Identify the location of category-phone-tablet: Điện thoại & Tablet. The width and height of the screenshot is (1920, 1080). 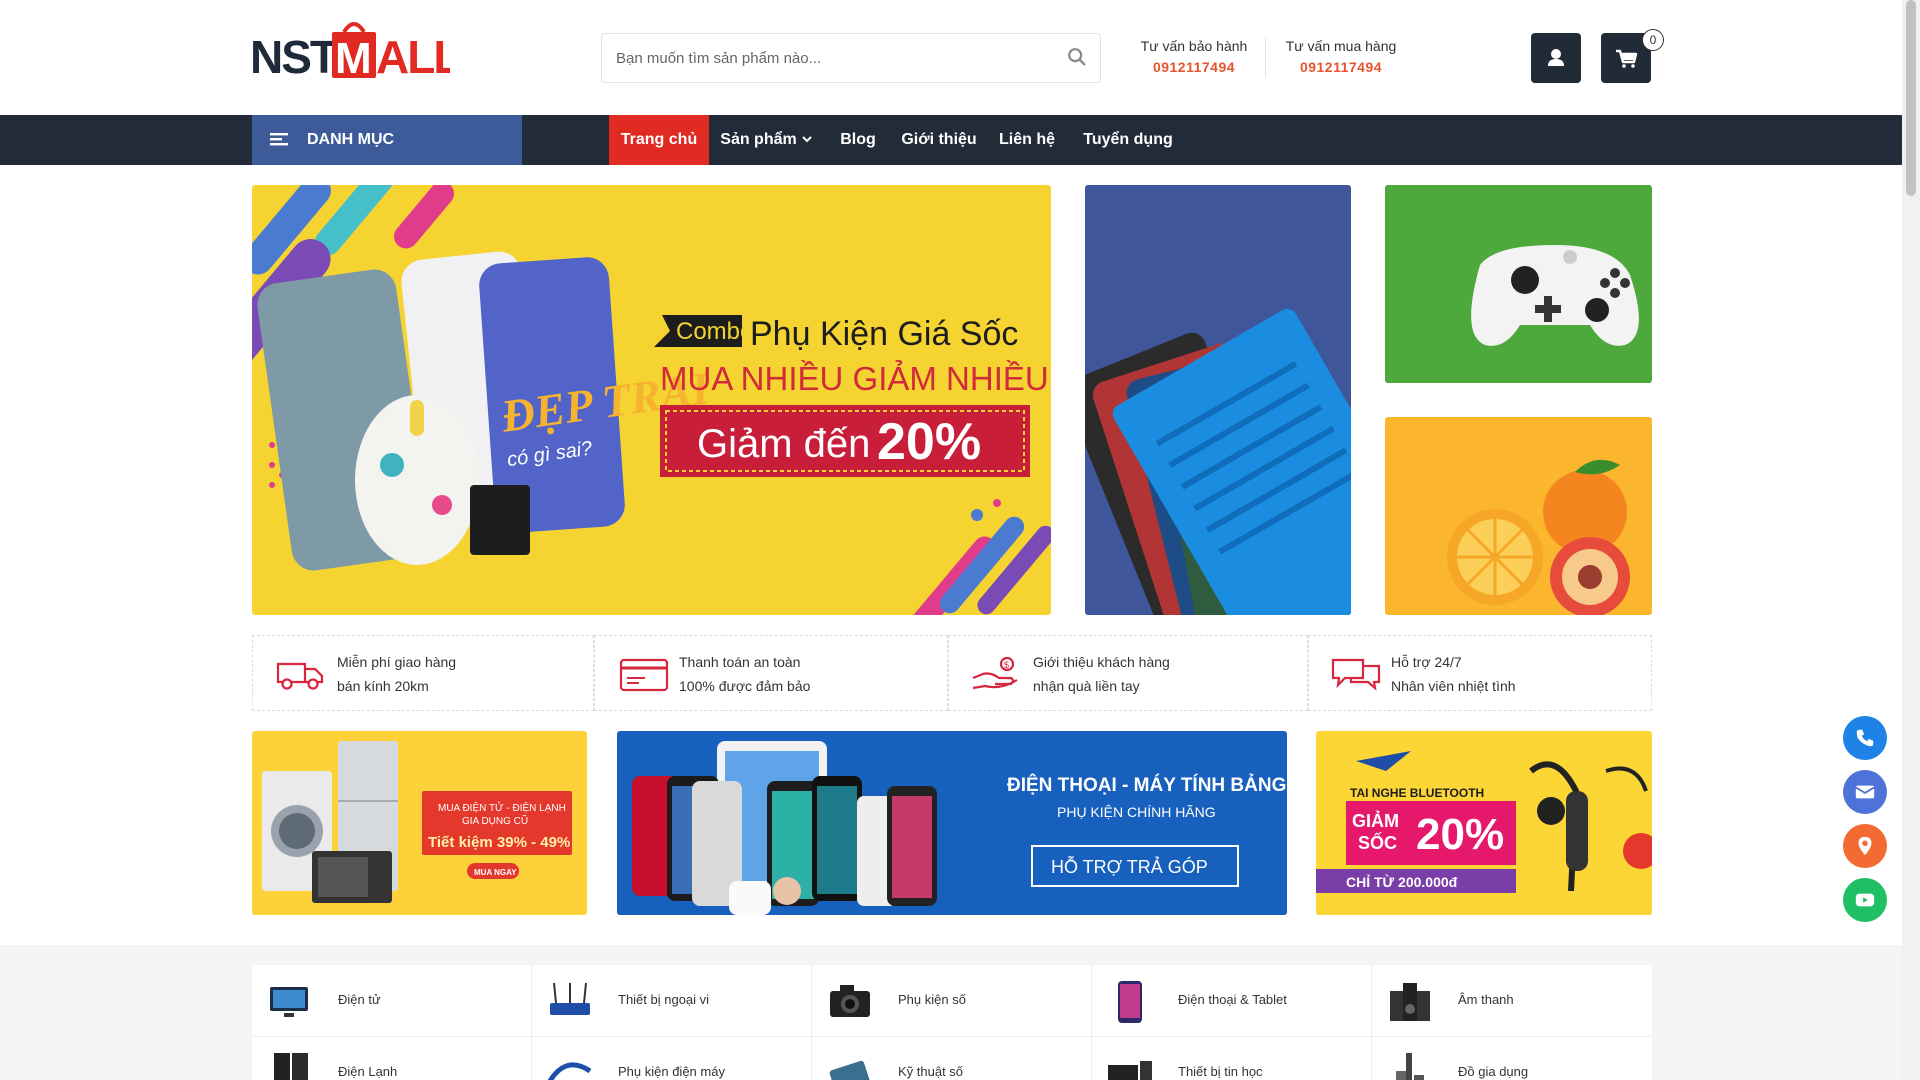
(1232, 1001).